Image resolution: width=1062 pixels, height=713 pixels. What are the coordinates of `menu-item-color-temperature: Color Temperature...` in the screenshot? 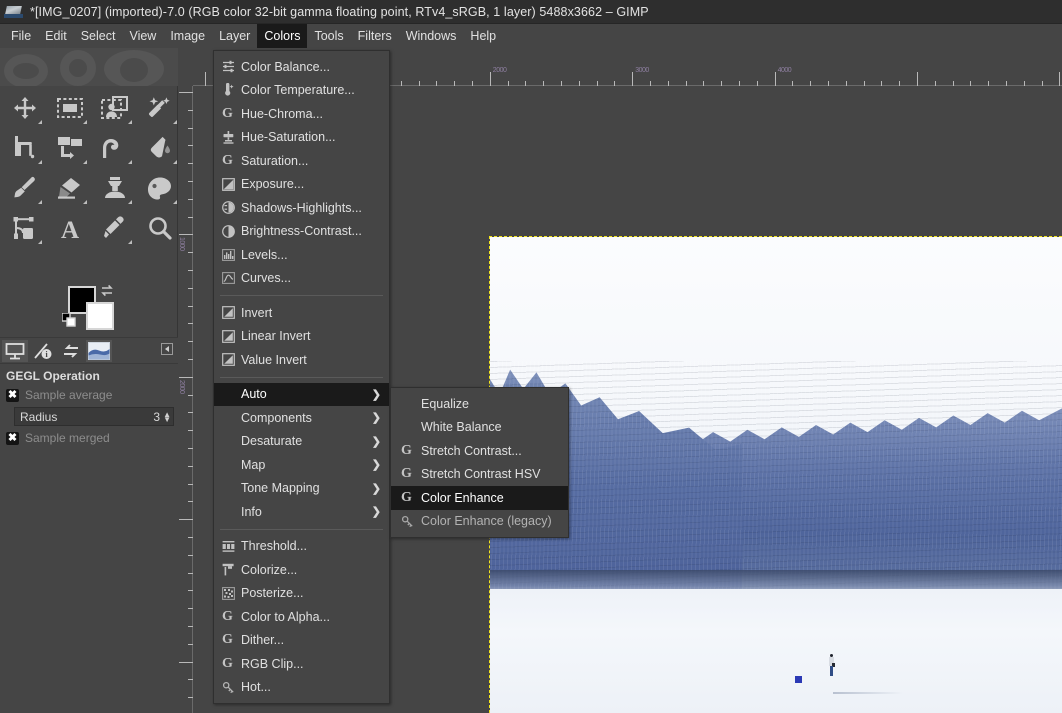 It's located at (301, 91).